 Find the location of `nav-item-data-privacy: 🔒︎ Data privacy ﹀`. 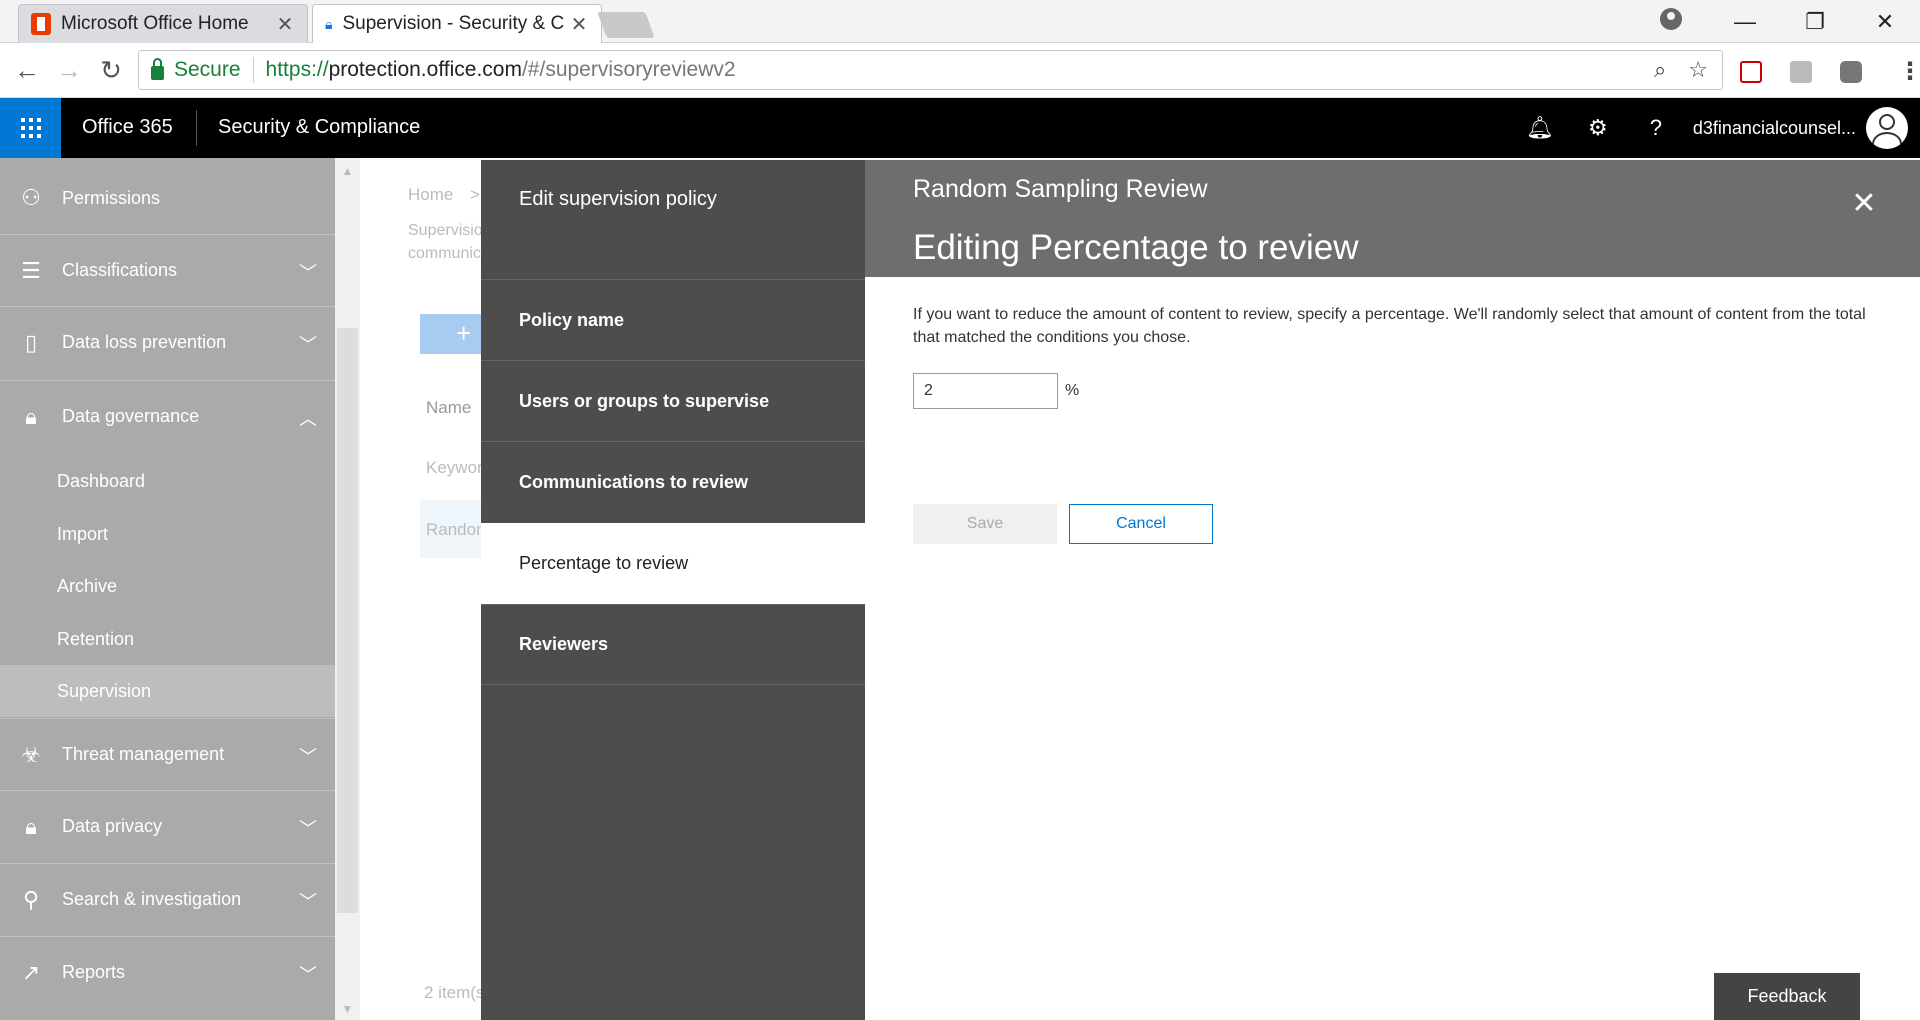

nav-item-data-privacy: 🔒︎ Data privacy ﹀ is located at coordinates (167, 826).